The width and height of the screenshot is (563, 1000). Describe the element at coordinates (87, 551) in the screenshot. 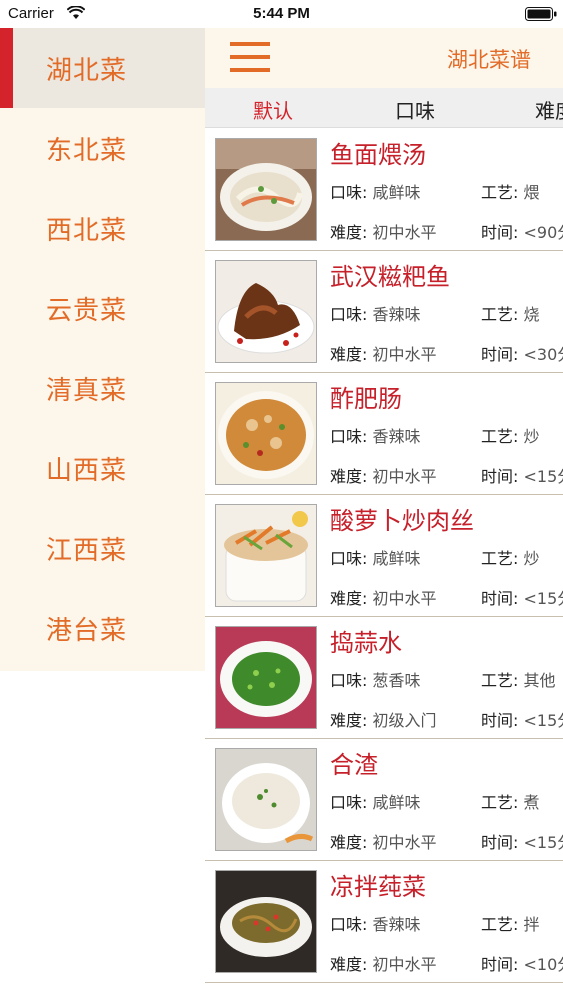

I see `sidebar-item-label: 江西菜` at that location.